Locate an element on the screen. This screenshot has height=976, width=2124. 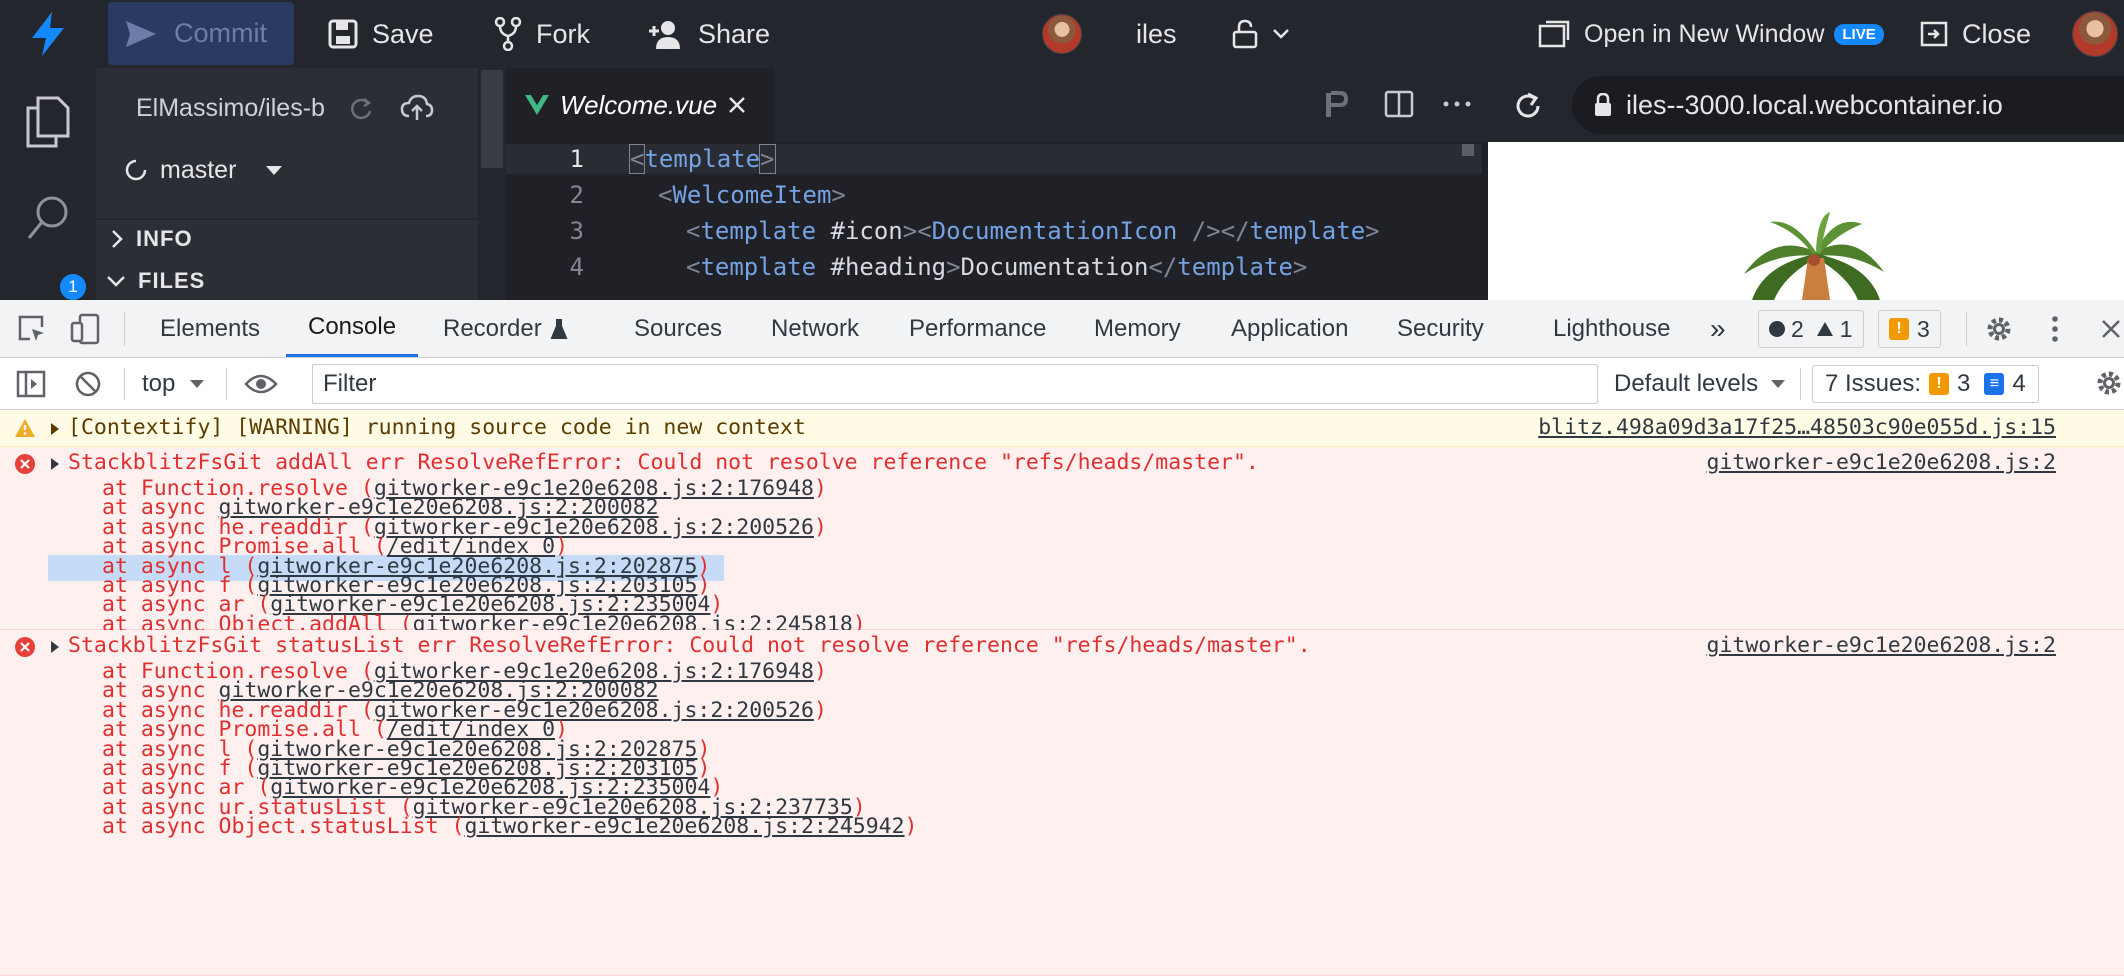
issues-counter: ! 3 is located at coordinates (1909, 329).